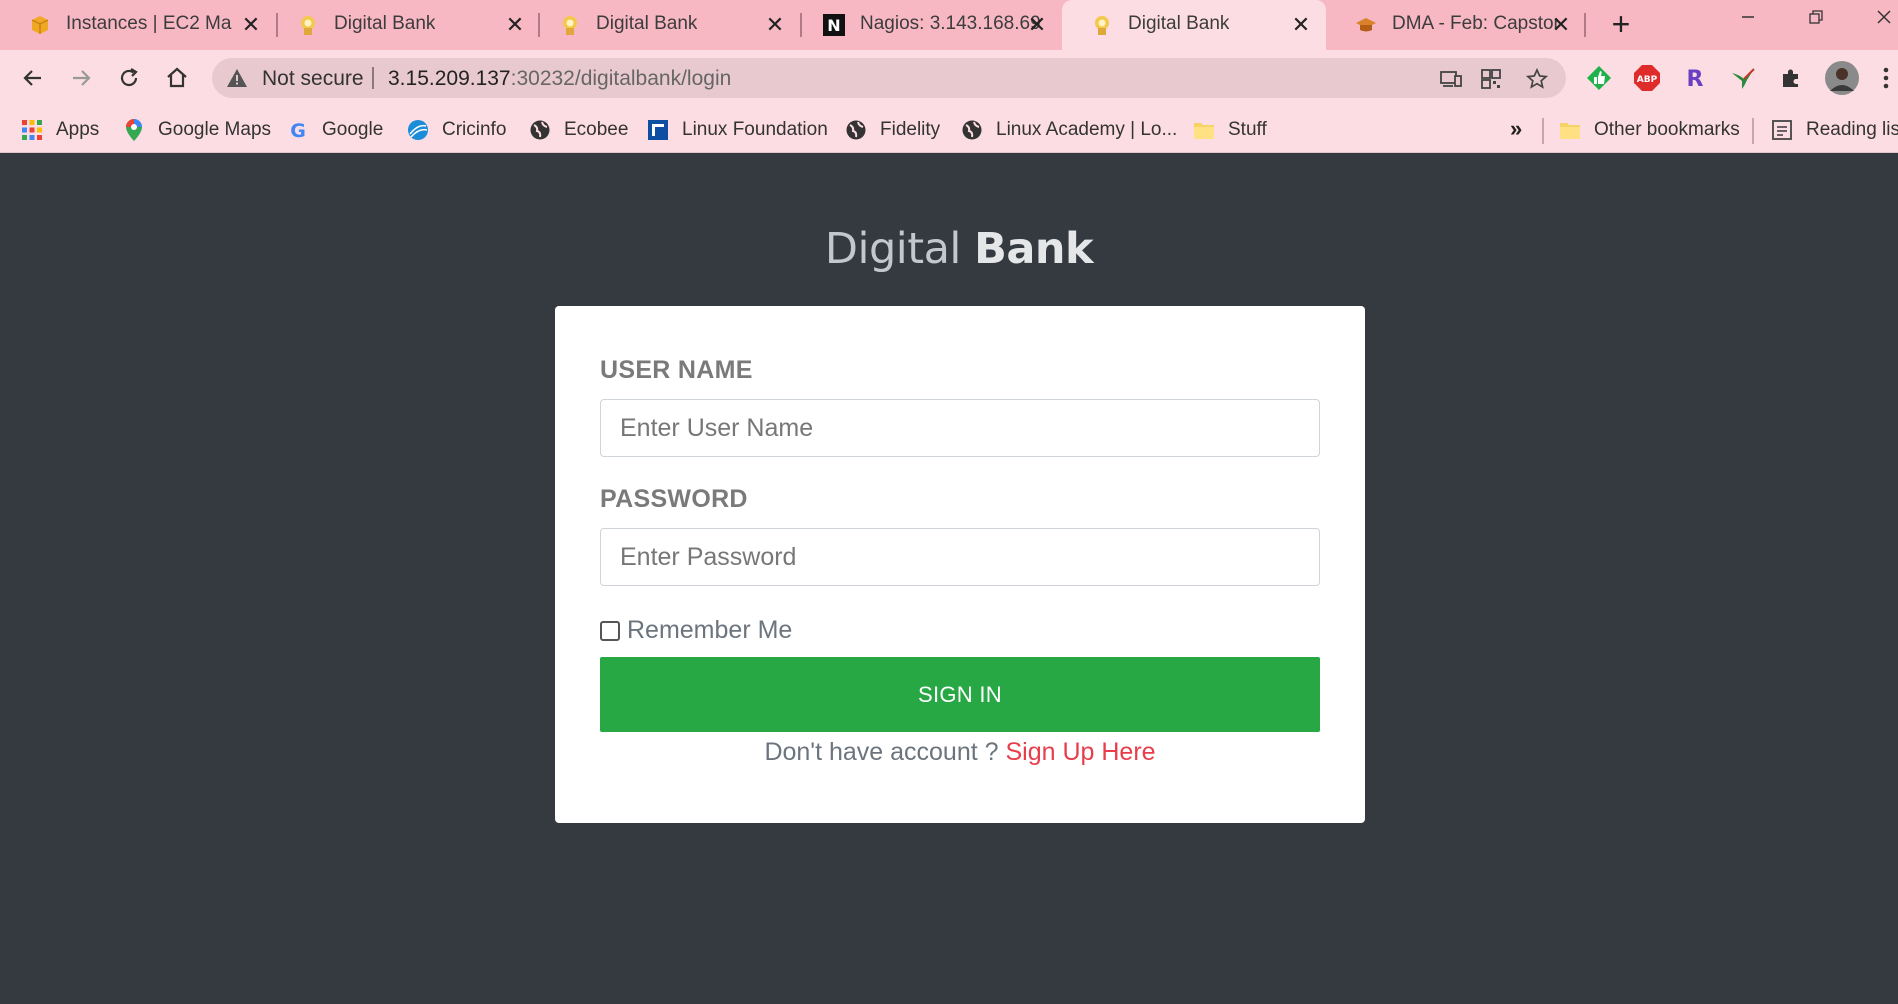 The height and width of the screenshot is (1004, 1898). What do you see at coordinates (298, 130) in the screenshot?
I see `google-icon: G` at bounding box center [298, 130].